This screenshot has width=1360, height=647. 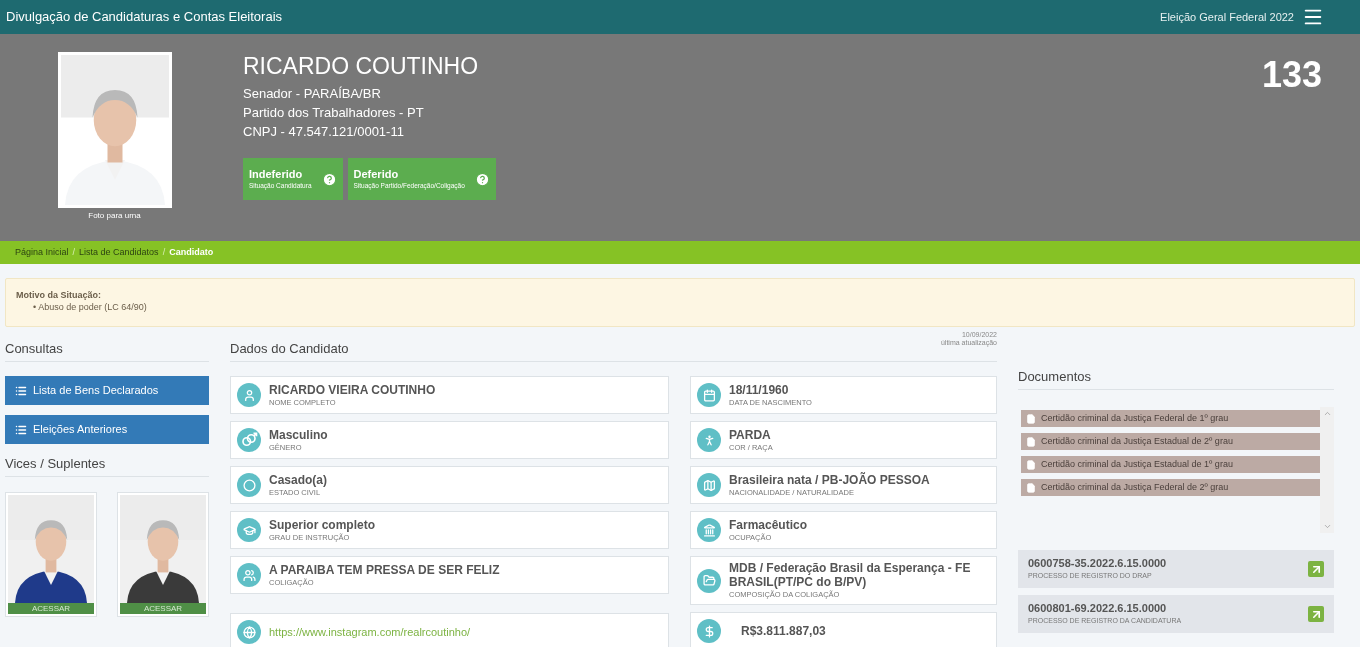 What do you see at coordinates (249, 530) in the screenshot?
I see `graduation-cap-icon` at bounding box center [249, 530].